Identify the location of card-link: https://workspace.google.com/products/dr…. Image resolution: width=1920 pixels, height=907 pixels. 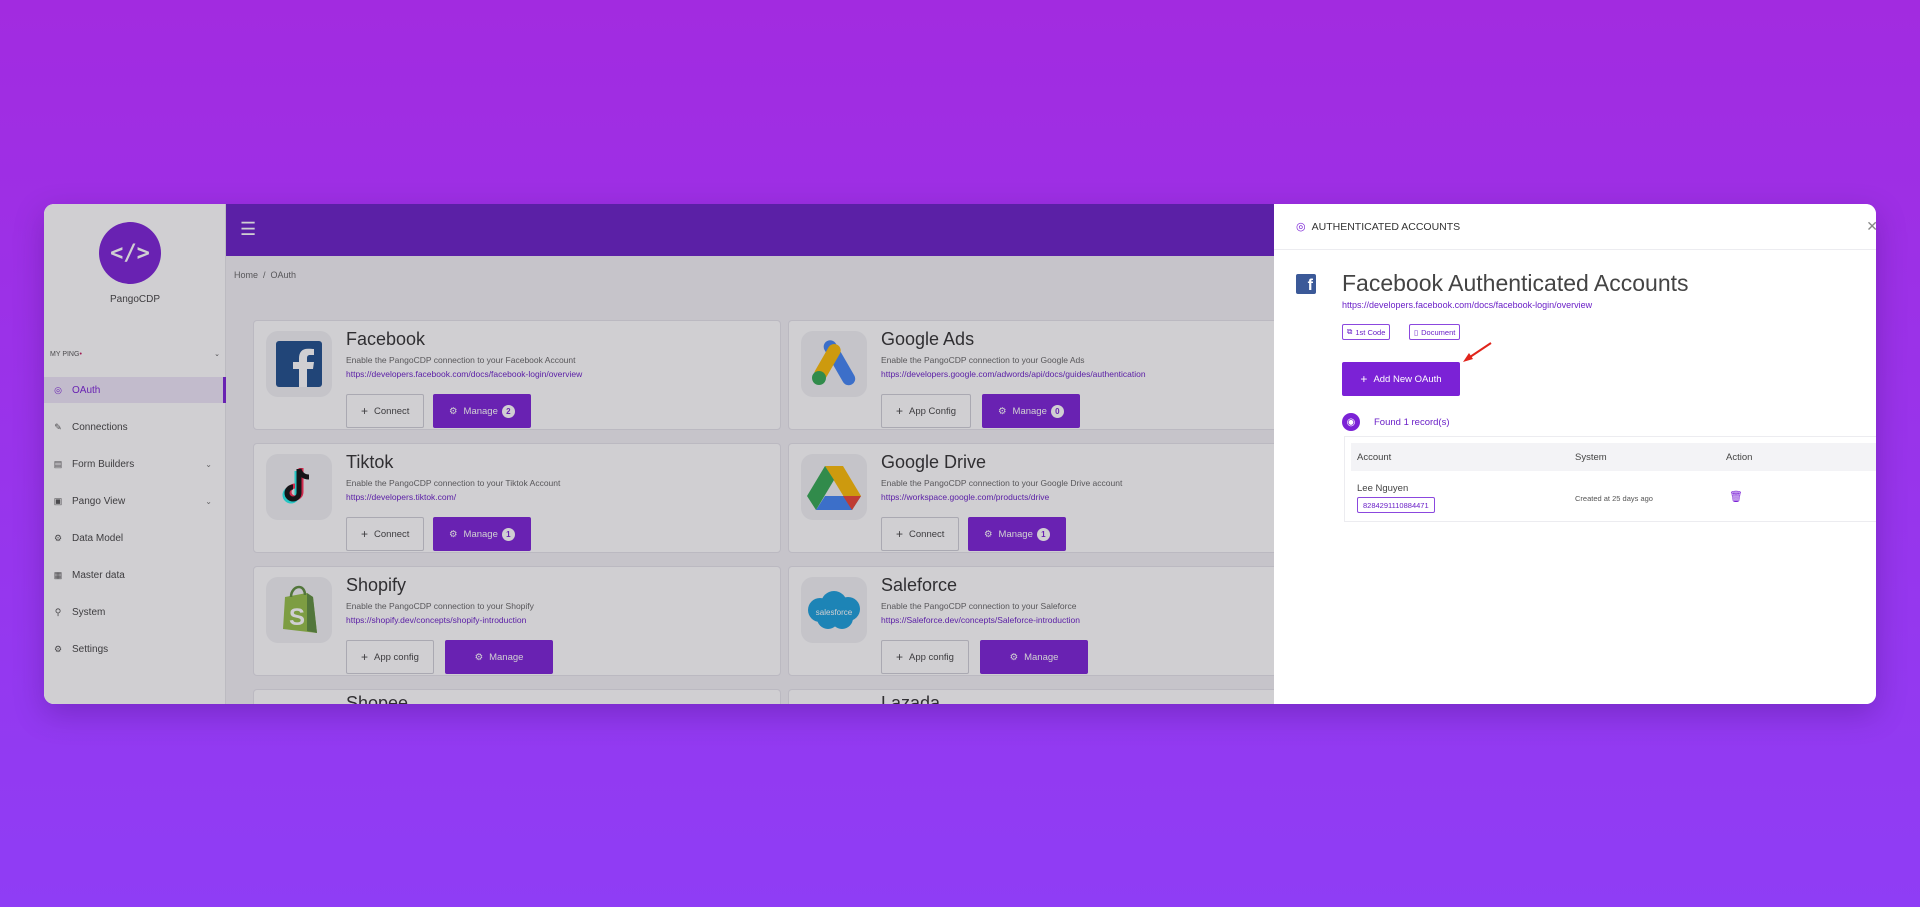
(965, 497).